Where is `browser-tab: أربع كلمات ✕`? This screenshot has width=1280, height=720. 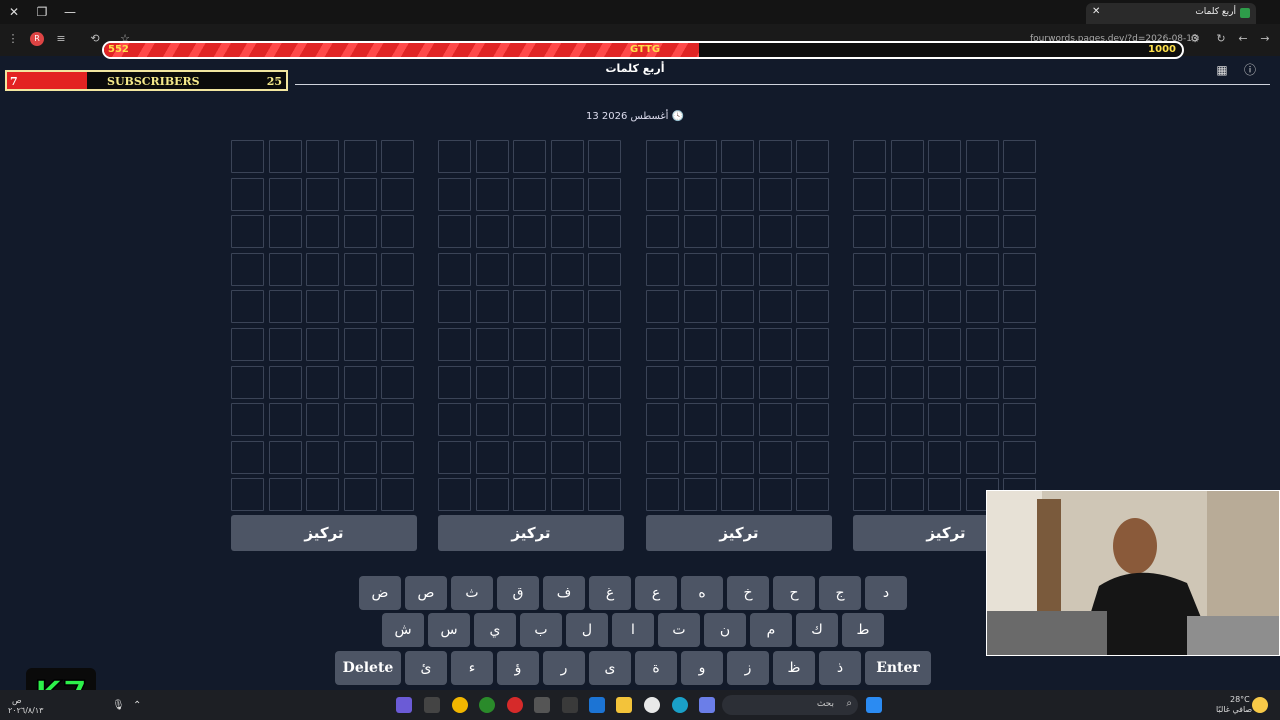
browser-tab: أربع كلمات ✕ is located at coordinates (1171, 13).